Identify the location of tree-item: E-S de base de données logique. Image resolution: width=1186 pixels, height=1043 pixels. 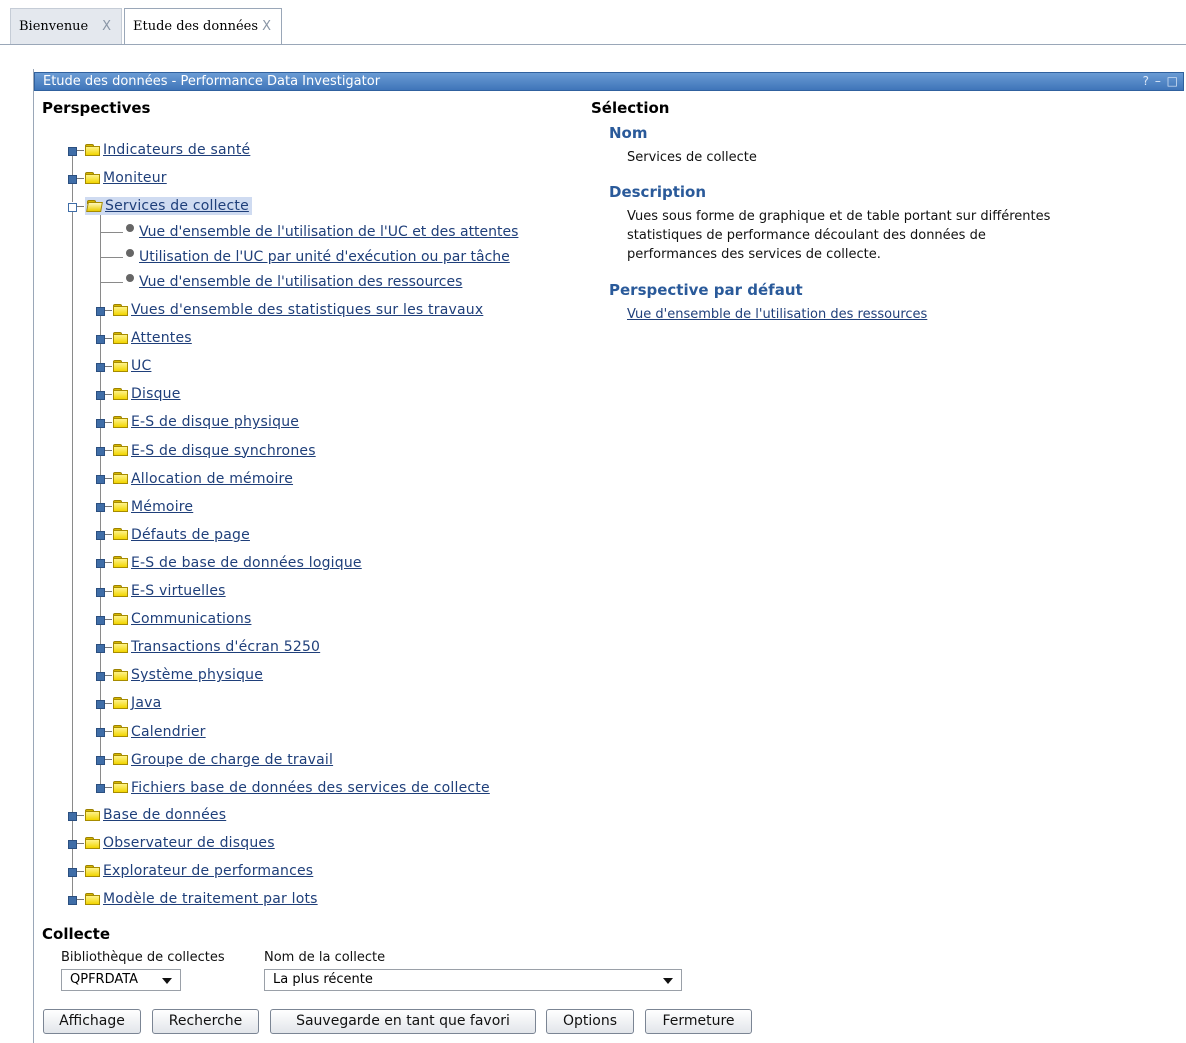
(229, 563).